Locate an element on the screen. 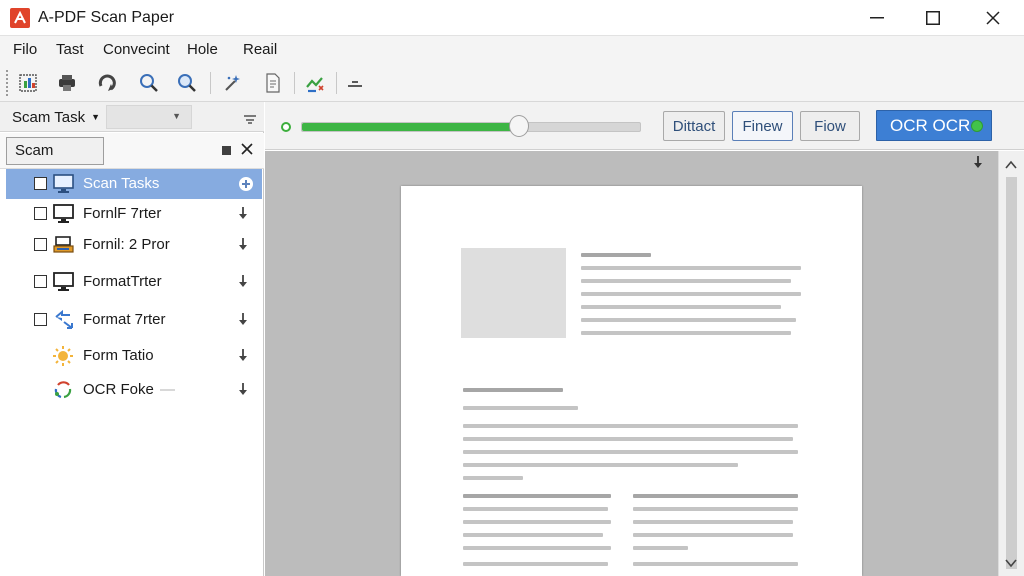  close-window-button is located at coordinates (993, 18).